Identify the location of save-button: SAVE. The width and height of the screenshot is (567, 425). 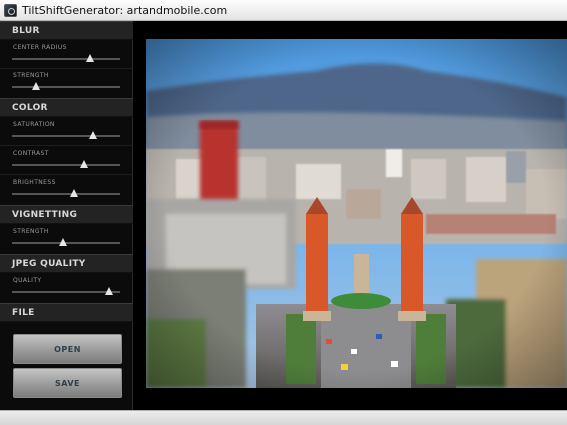
(67, 383).